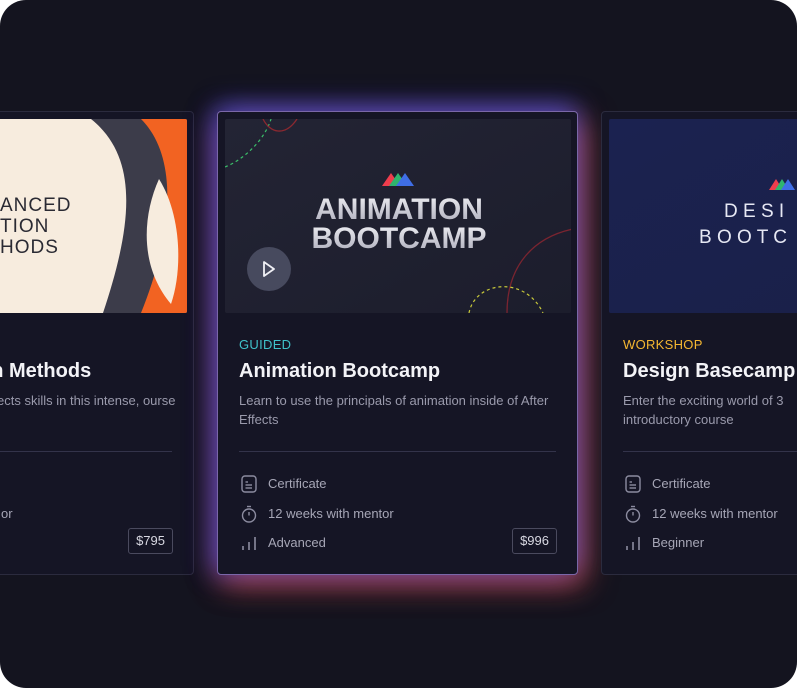 Image resolution: width=797 pixels, height=688 pixels. Describe the element at coordinates (93, 216) in the screenshot. I see `course-thumbnail: ANCED TION HODS` at that location.